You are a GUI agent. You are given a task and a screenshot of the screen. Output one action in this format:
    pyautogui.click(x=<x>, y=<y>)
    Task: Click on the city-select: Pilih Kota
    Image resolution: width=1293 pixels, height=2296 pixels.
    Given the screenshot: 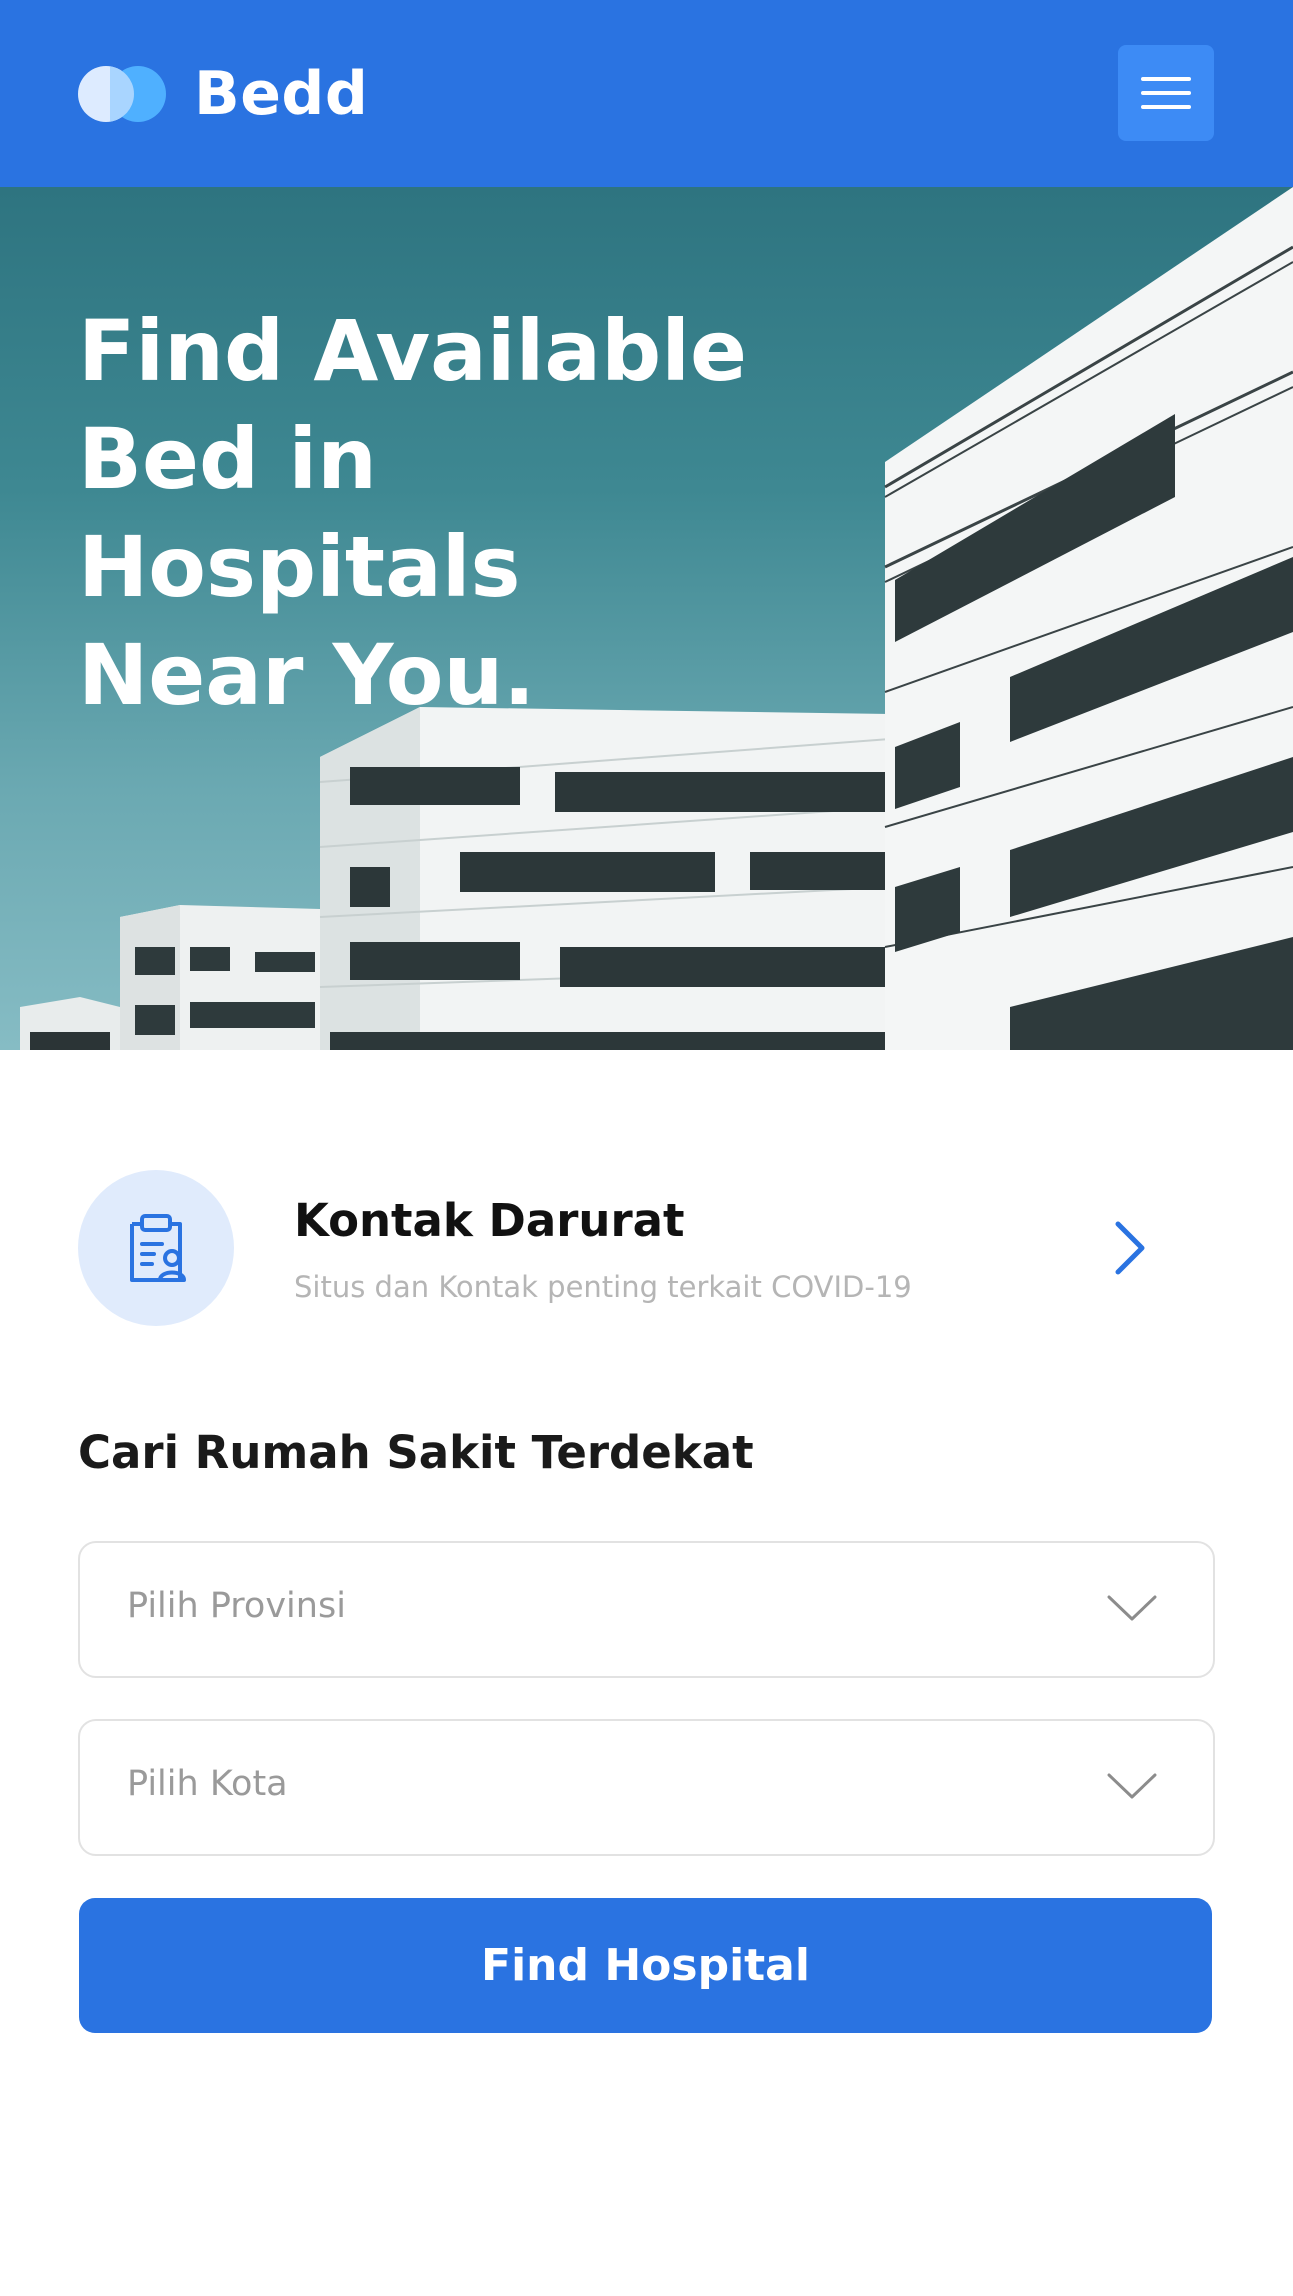 What is the action you would take?
    pyautogui.click(x=646, y=1787)
    